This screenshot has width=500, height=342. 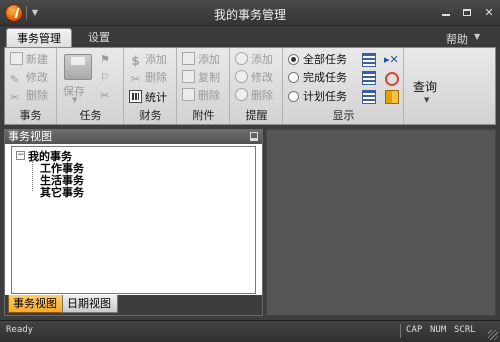 I want to click on query-dropdown-icon: ▼, so click(x=426, y=100).